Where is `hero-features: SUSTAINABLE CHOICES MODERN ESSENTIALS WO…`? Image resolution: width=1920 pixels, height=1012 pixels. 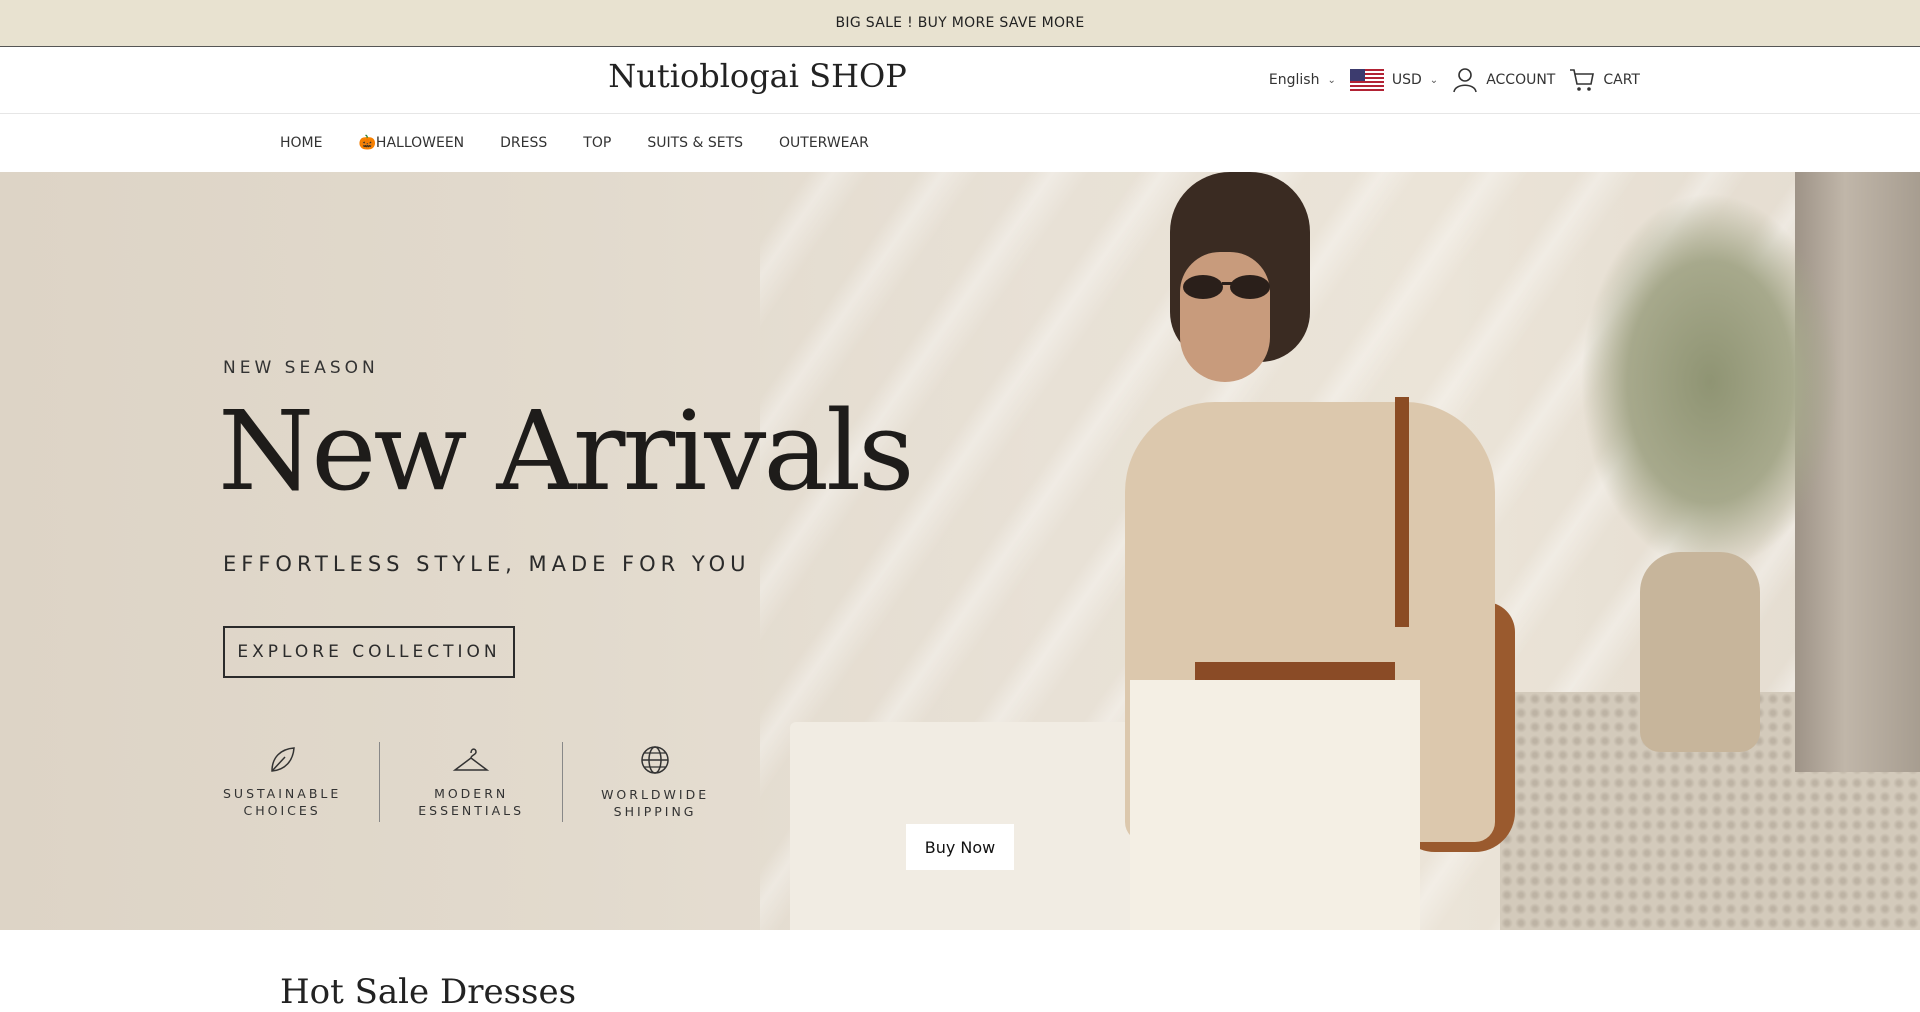 hero-features: SUSTAINABLE CHOICES MODERN ESSENTIALS WO… is located at coordinates (466, 781).